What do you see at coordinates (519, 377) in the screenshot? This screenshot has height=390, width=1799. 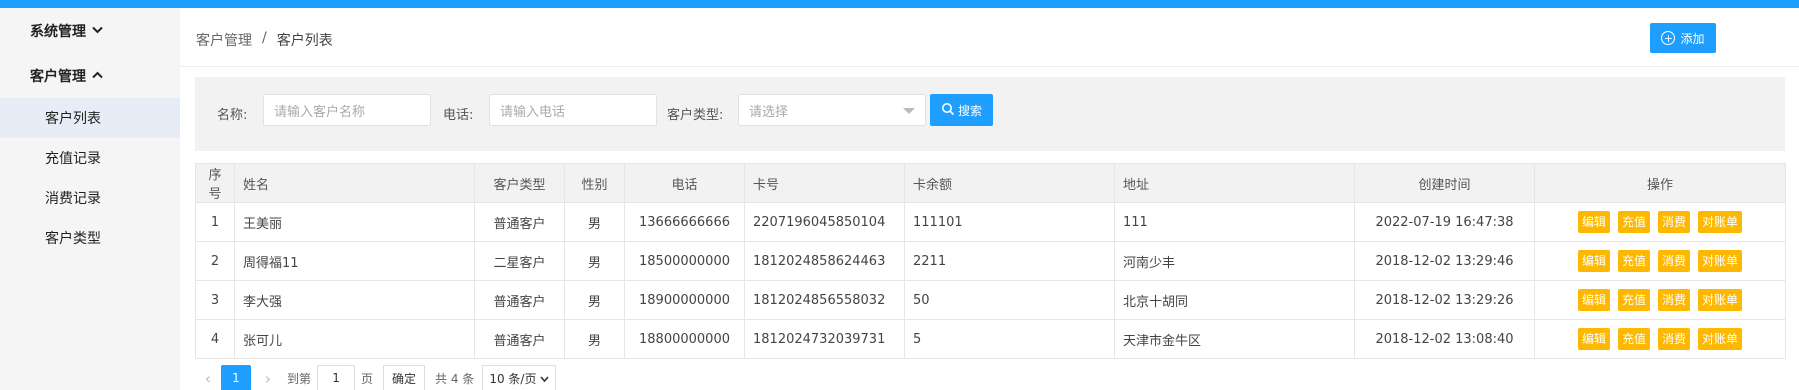 I see `page-size-select: 10 条/页` at bounding box center [519, 377].